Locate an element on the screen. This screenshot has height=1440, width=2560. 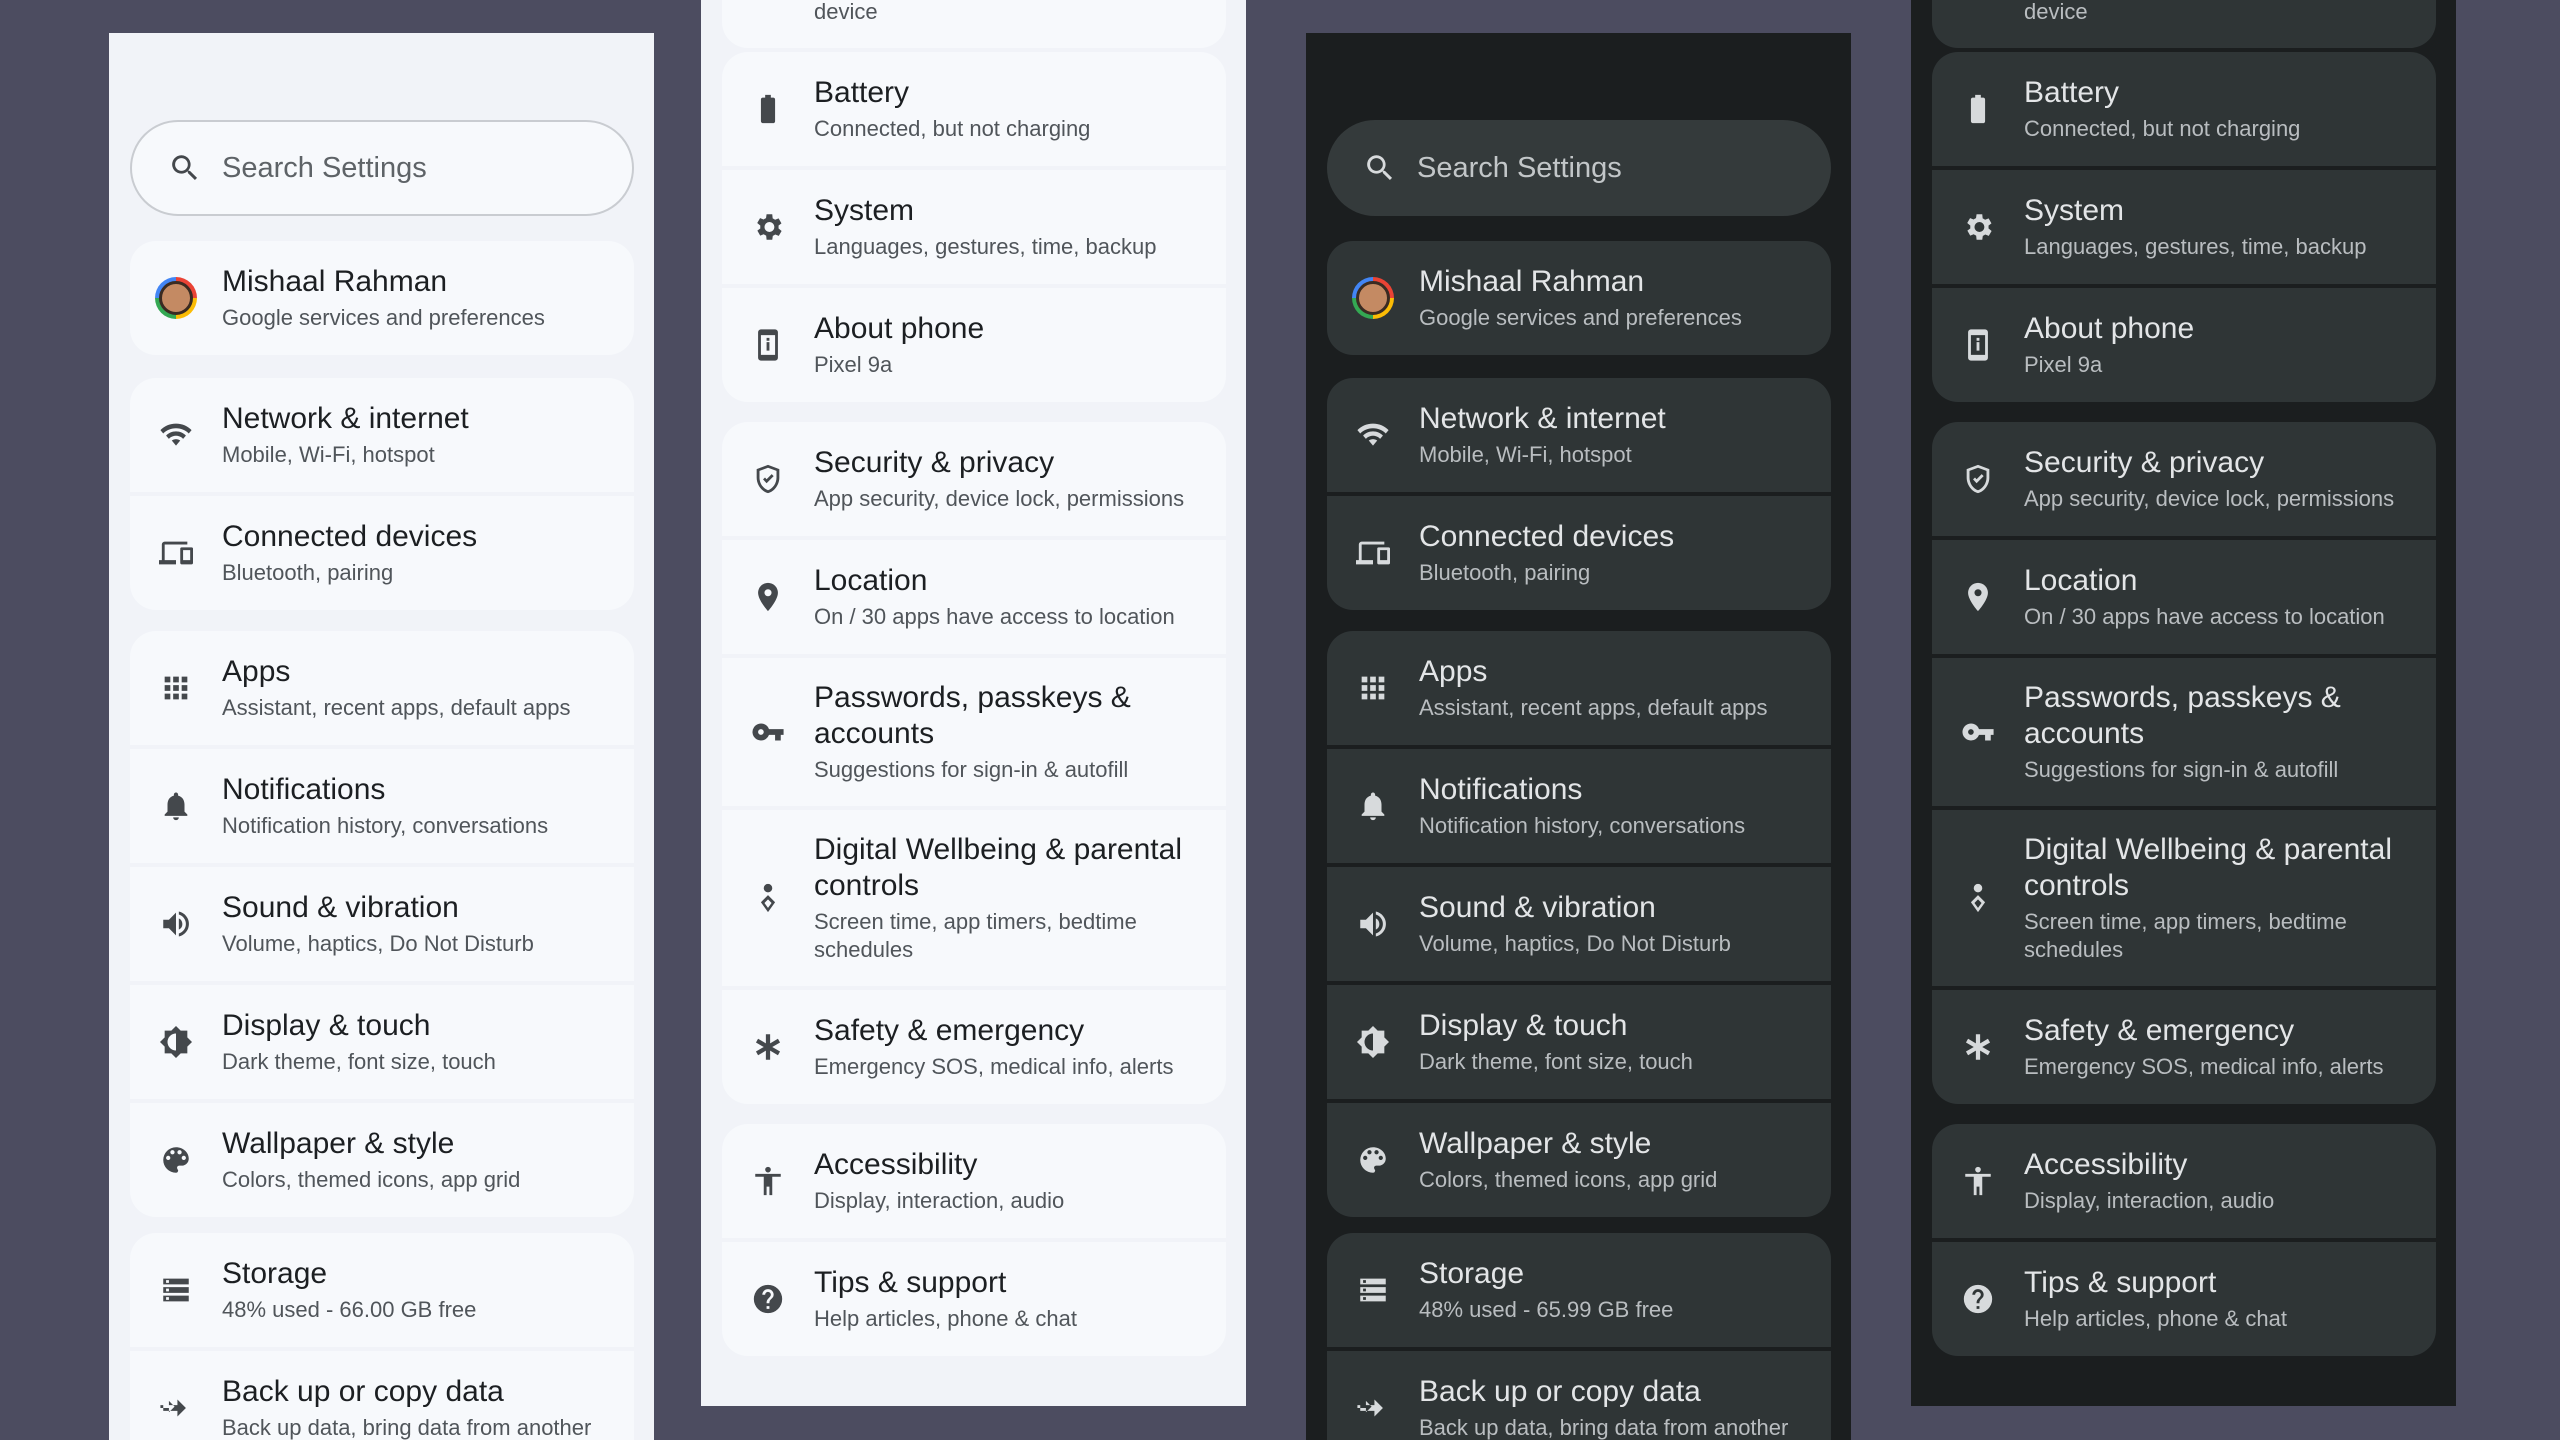
brightness-icon is located at coordinates (176, 1042).